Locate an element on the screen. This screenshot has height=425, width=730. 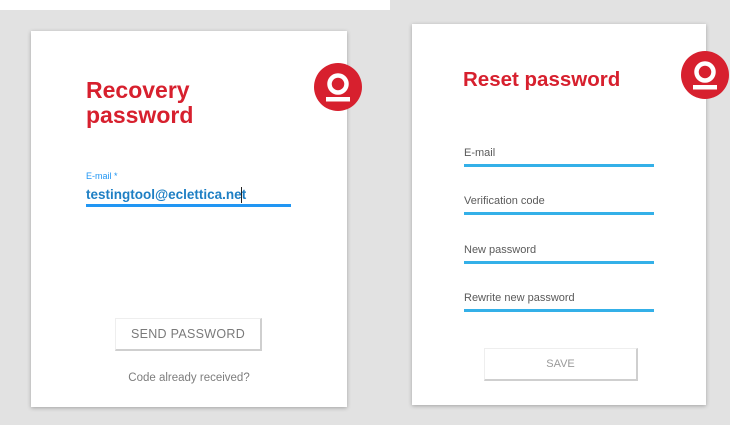
save-button: SAVE is located at coordinates (561, 364).